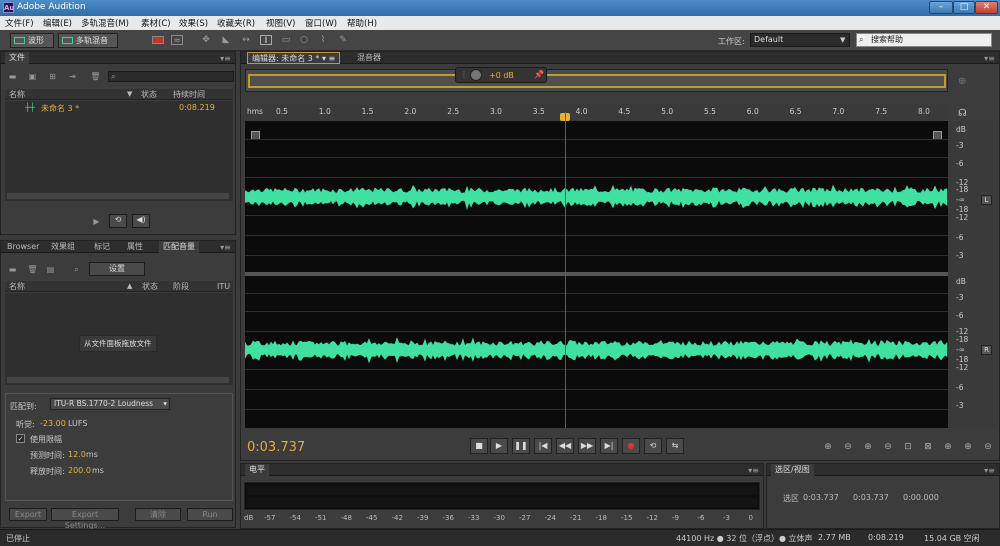 Image resolution: width=1000 pixels, height=546 pixels. Describe the element at coordinates (32, 40) in the screenshot. I see `waveform-view-button: 波形` at that location.